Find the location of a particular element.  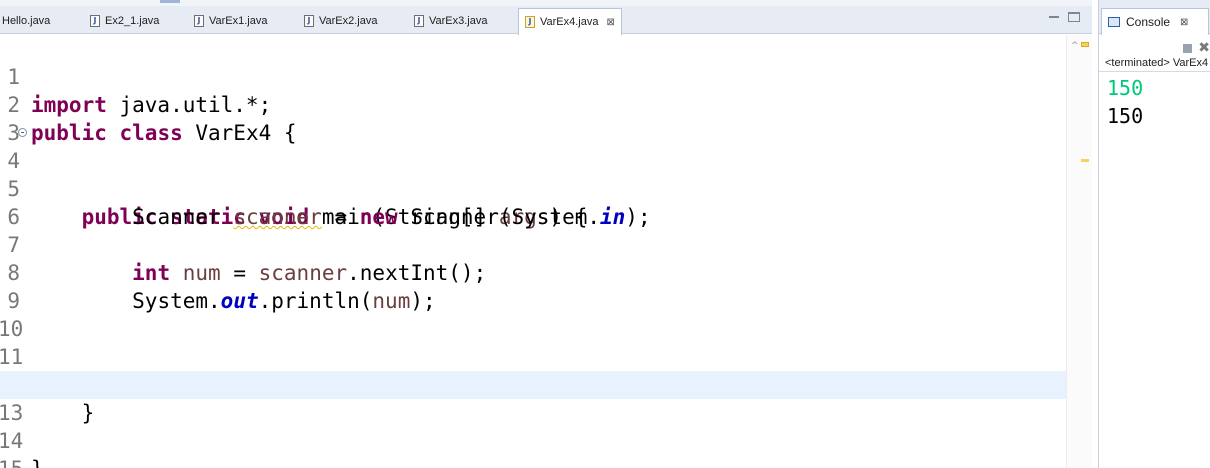

tab-label: VarEx4.java is located at coordinates (569, 22).